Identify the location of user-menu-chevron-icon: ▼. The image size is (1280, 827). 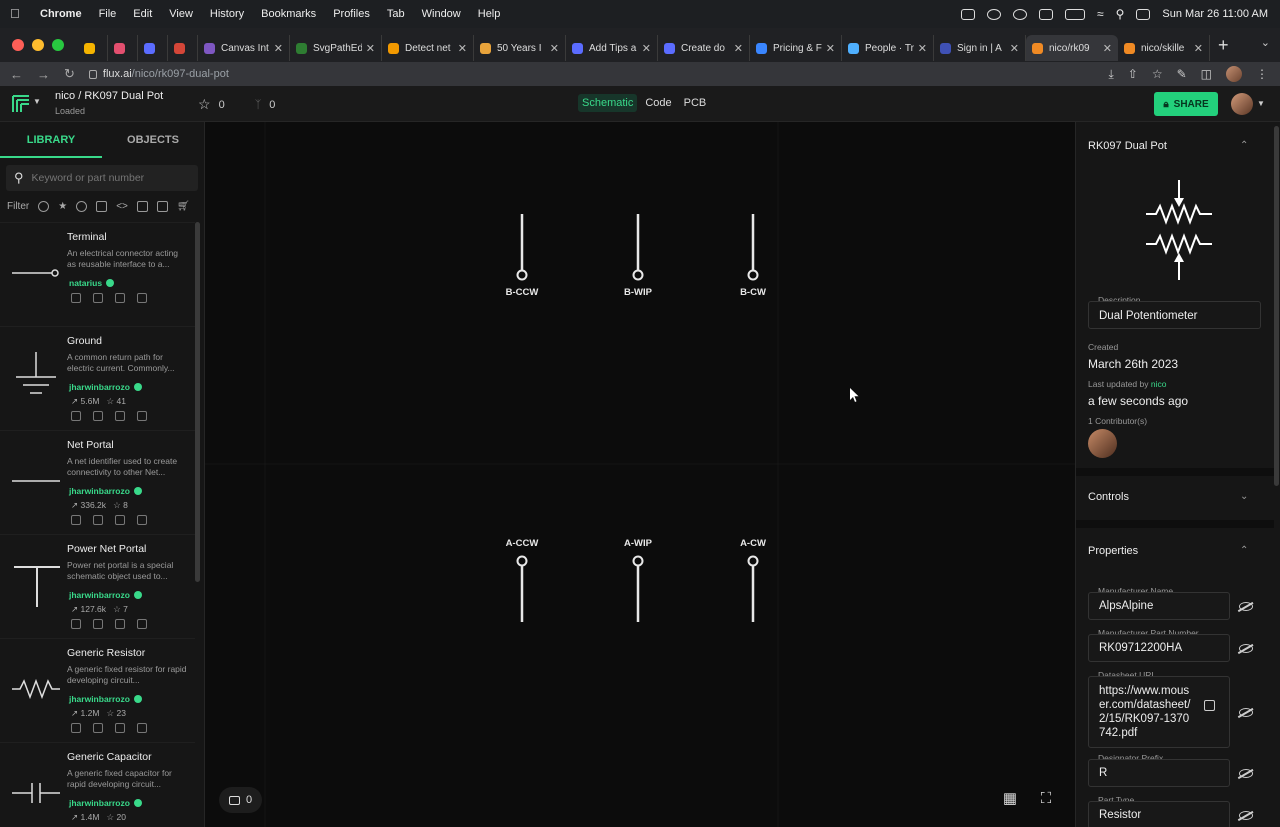
(1261, 103).